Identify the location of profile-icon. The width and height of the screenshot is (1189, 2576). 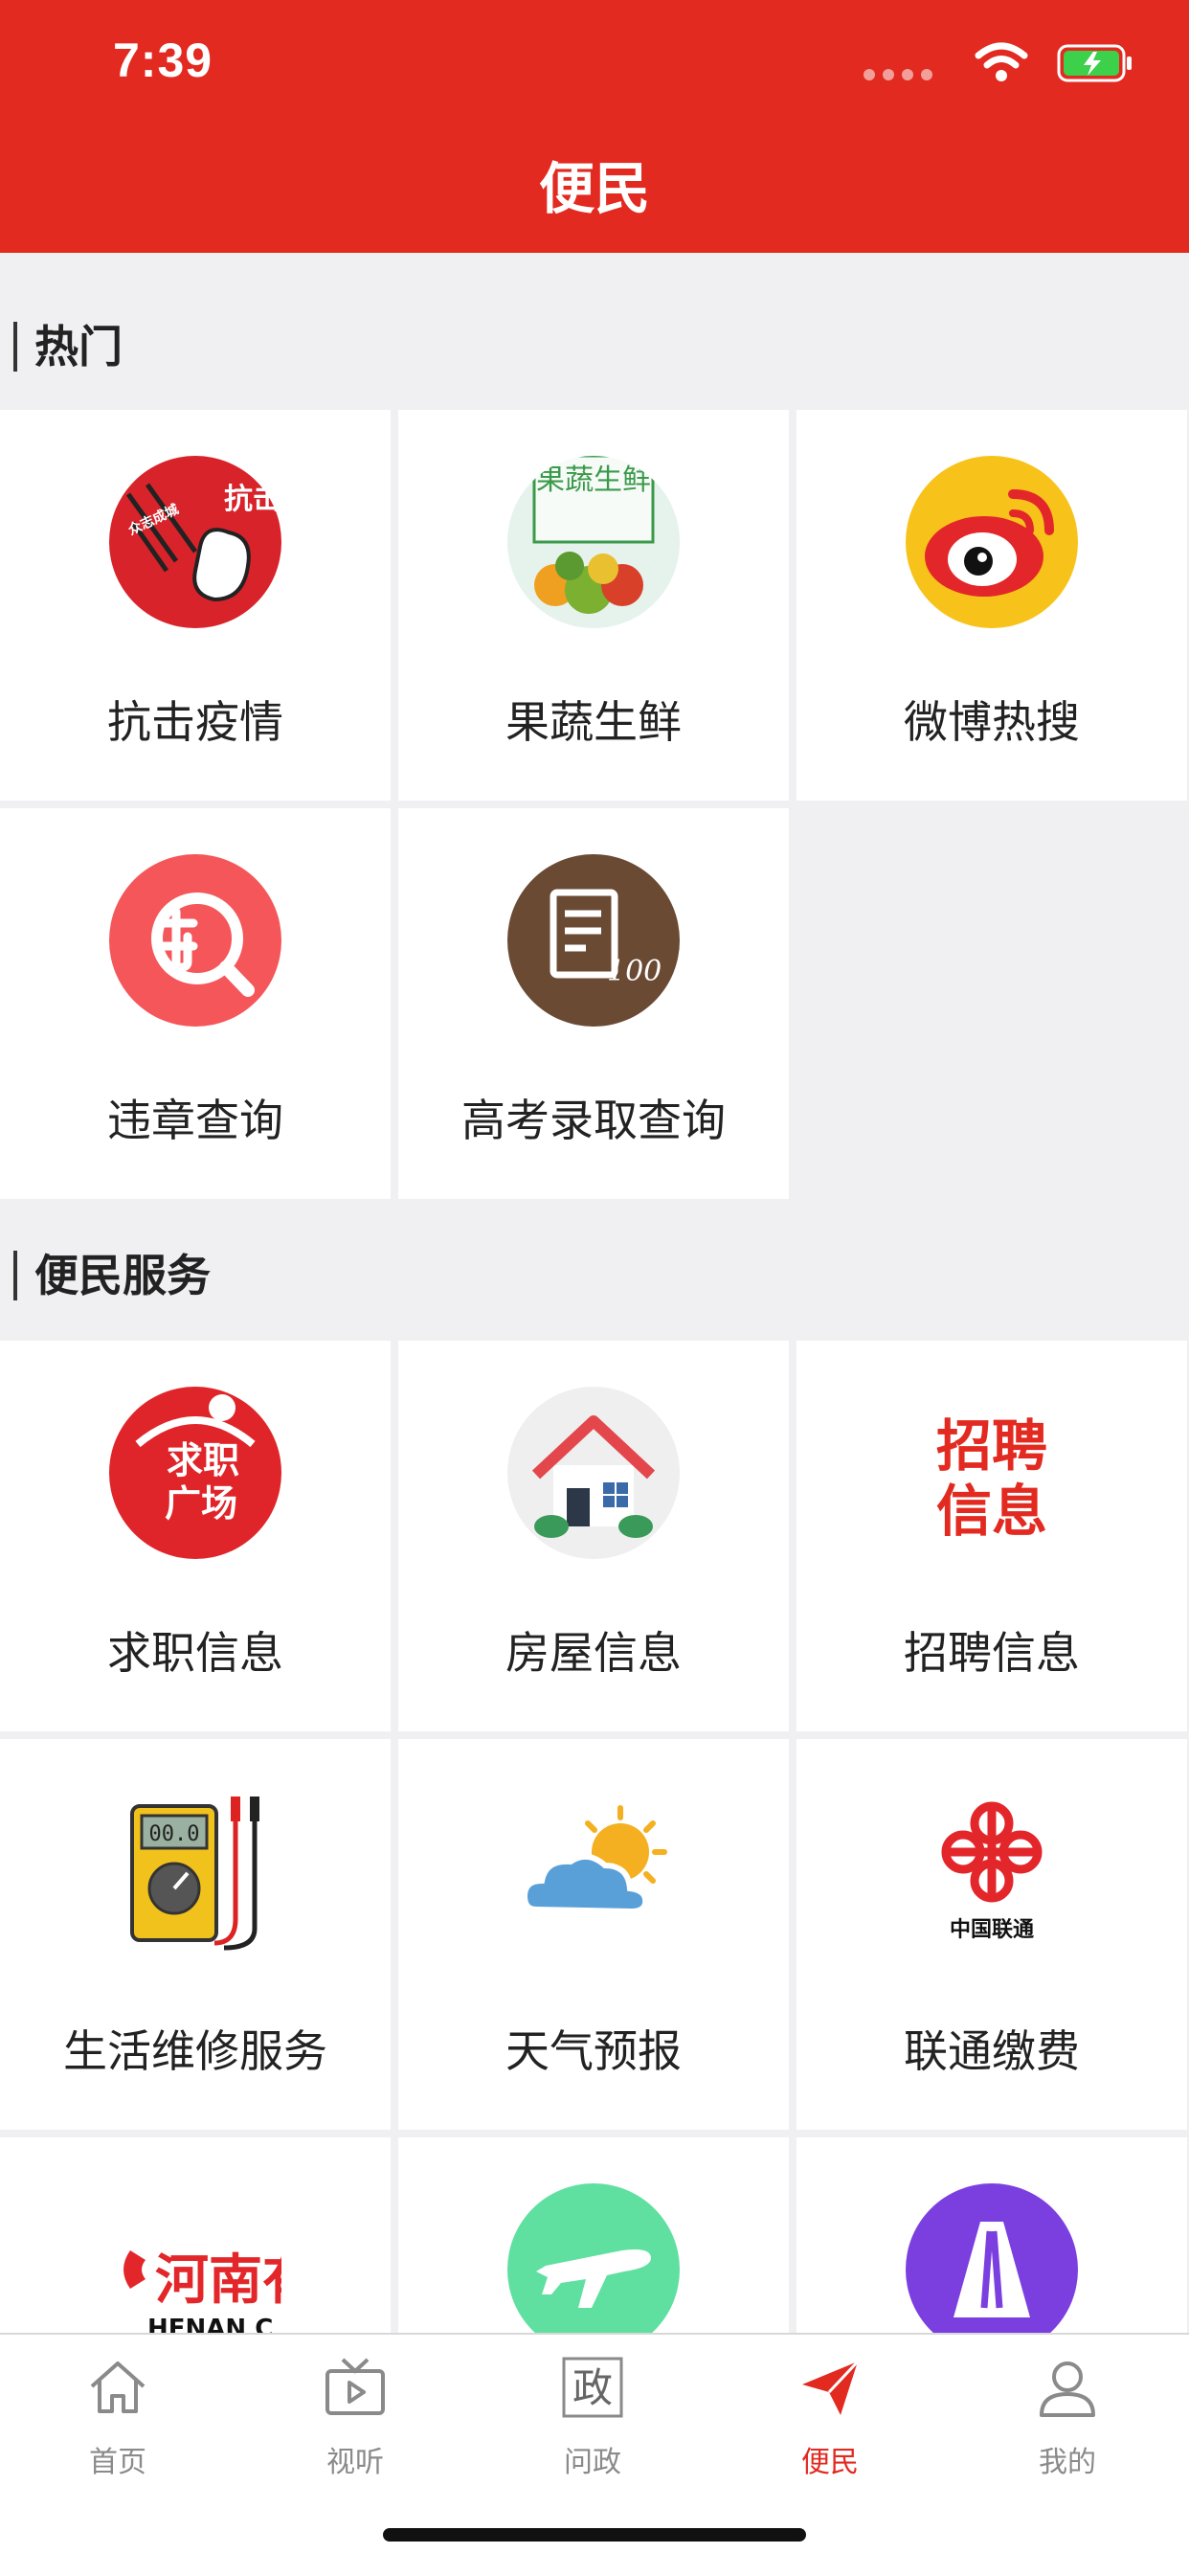
(1067, 2389).